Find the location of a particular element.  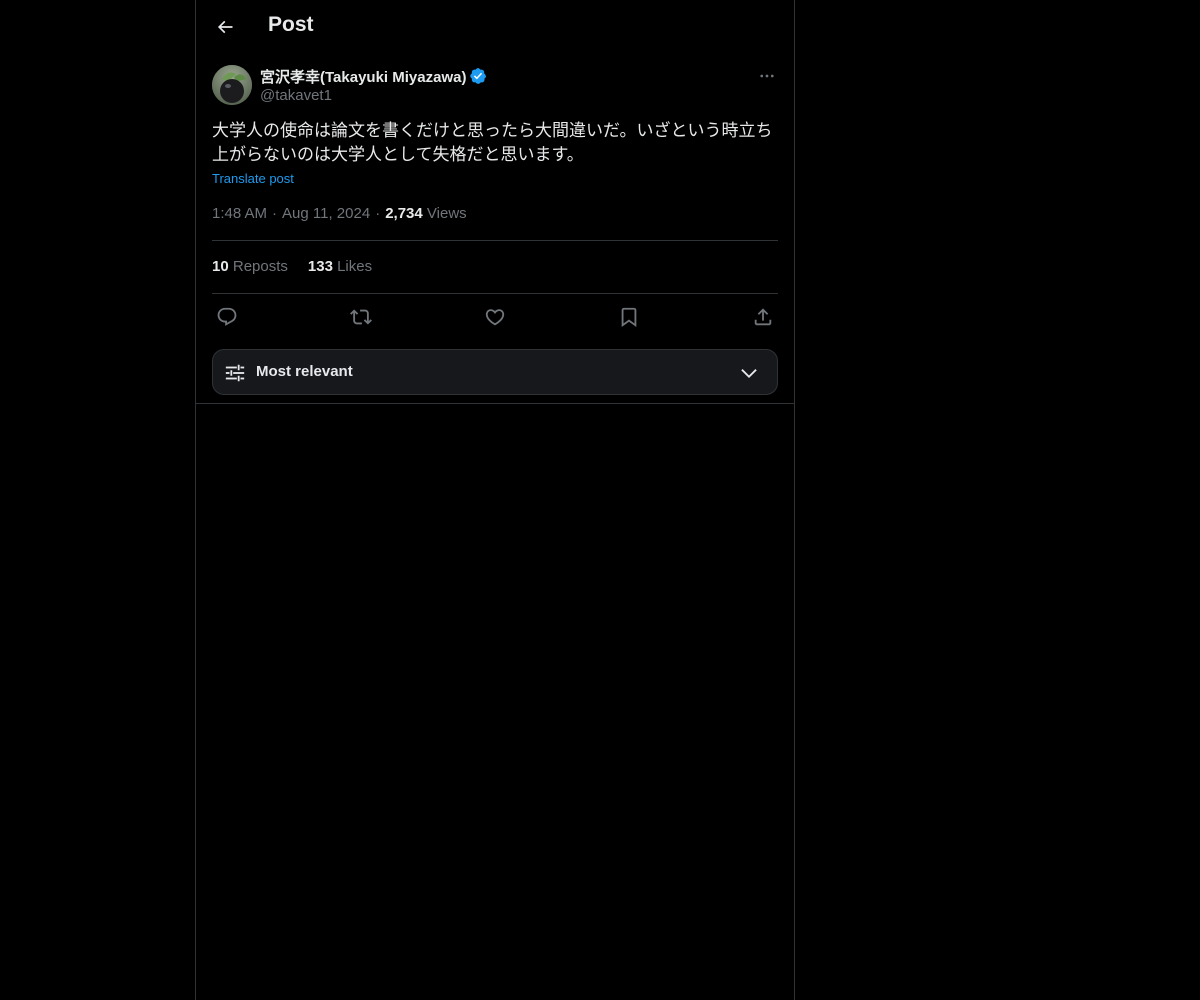

repost-icon is located at coordinates (361, 317).